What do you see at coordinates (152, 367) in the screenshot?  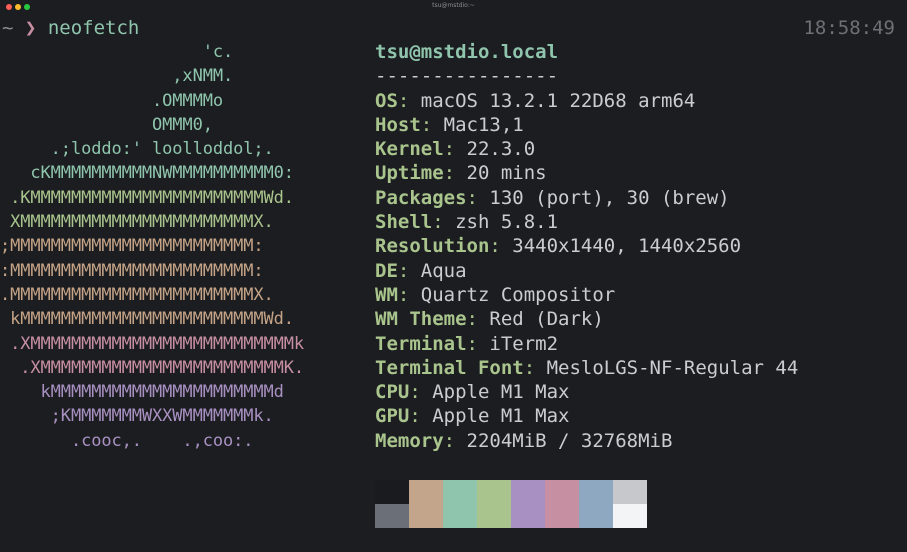 I see `logo-line: .XMMMMMMMMMMMMMMMMMMMMMMMMK.` at bounding box center [152, 367].